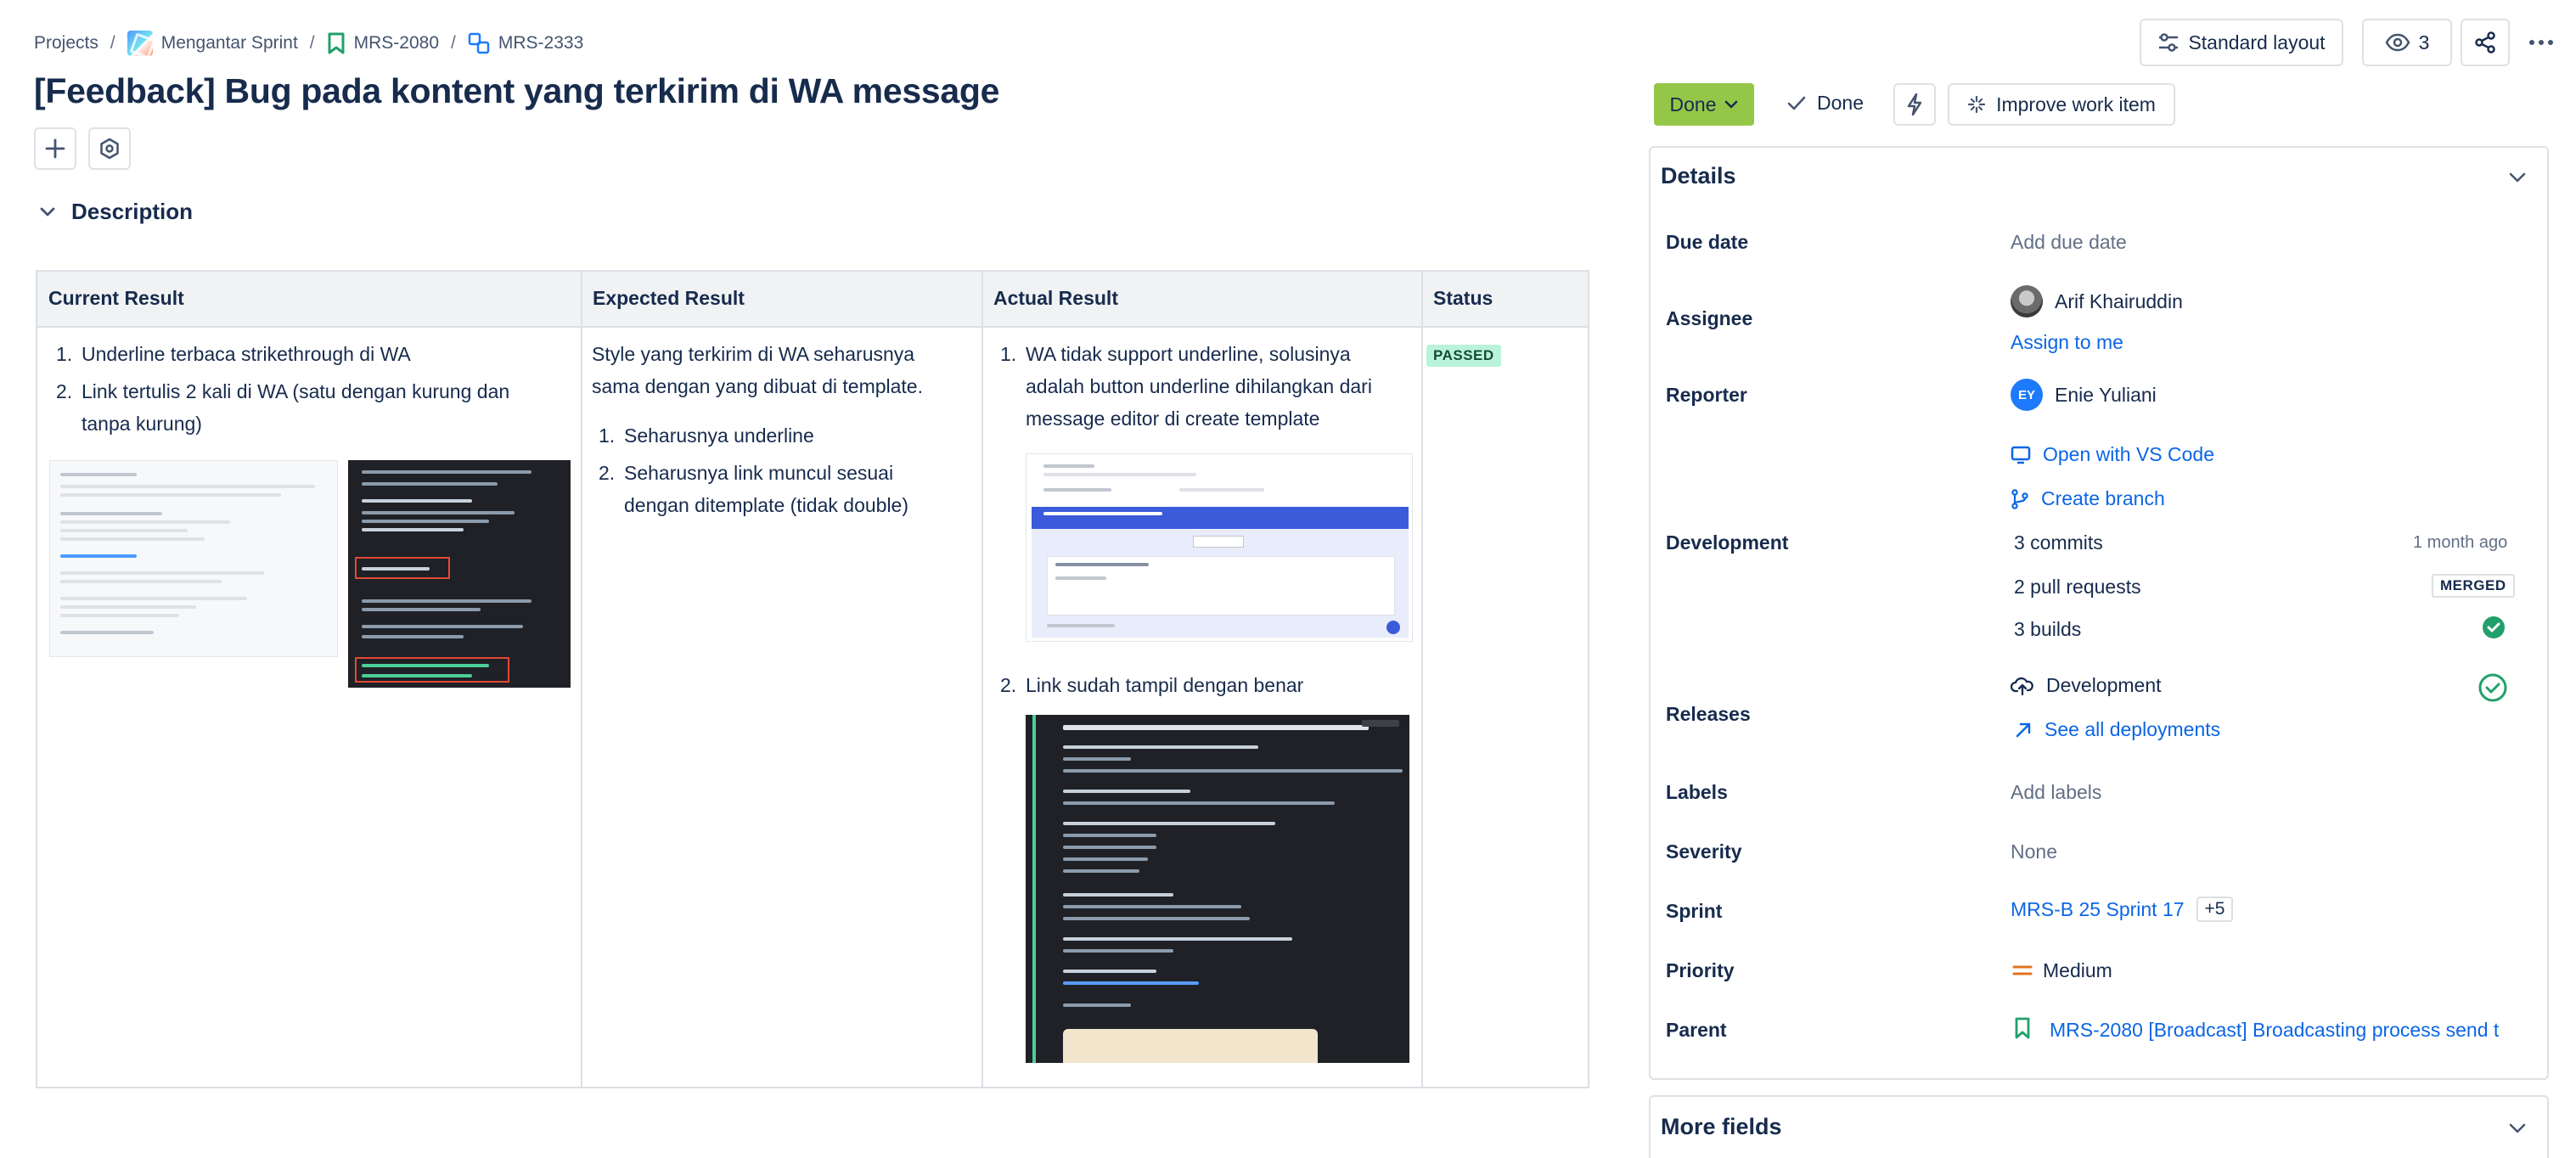 This screenshot has width=2576, height=1158. I want to click on sprint-field: MRS-B 25 Sprint 17 +5, so click(2122, 910).